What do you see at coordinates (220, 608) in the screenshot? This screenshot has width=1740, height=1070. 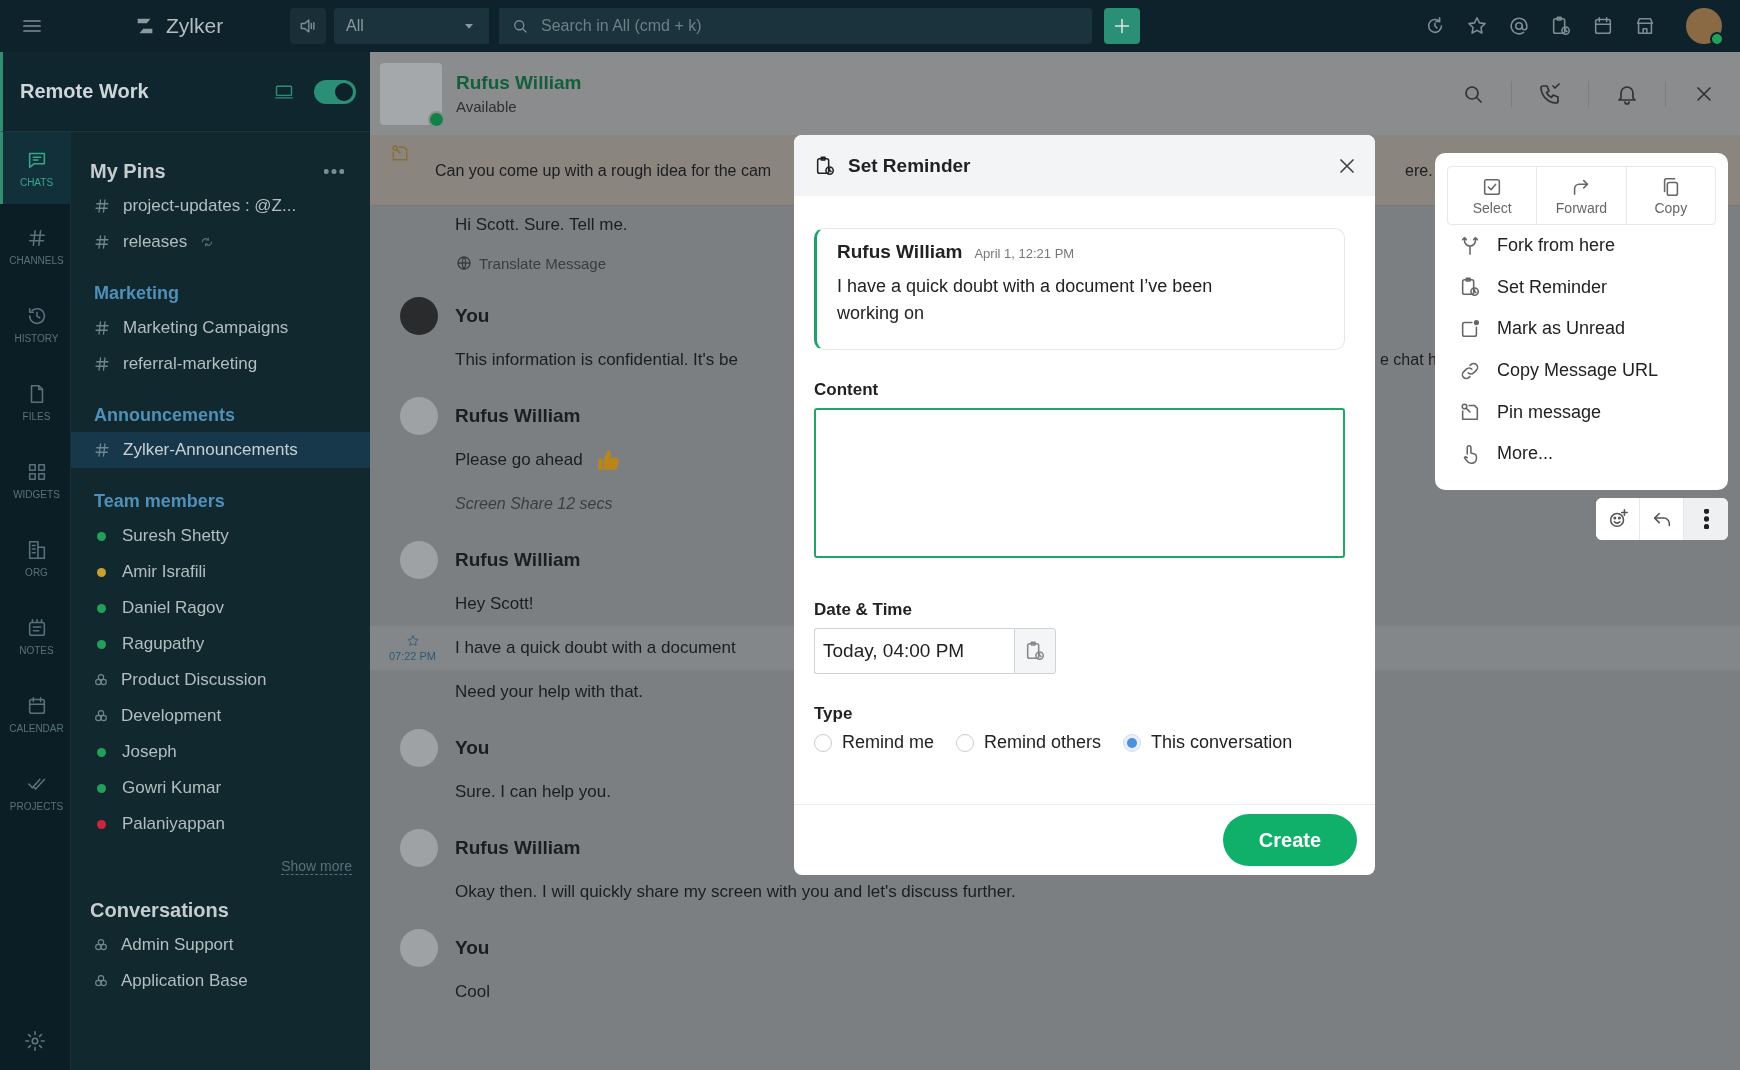 I see `sidebar-item: Daniel Ragov` at bounding box center [220, 608].